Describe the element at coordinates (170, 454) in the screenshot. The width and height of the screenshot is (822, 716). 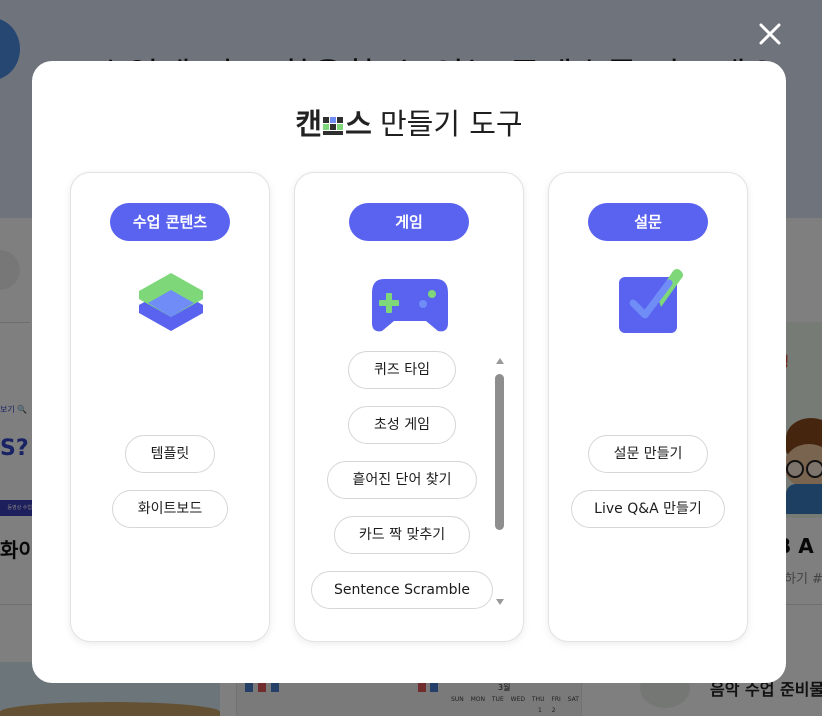
I see `template-button: 템플릿` at that location.